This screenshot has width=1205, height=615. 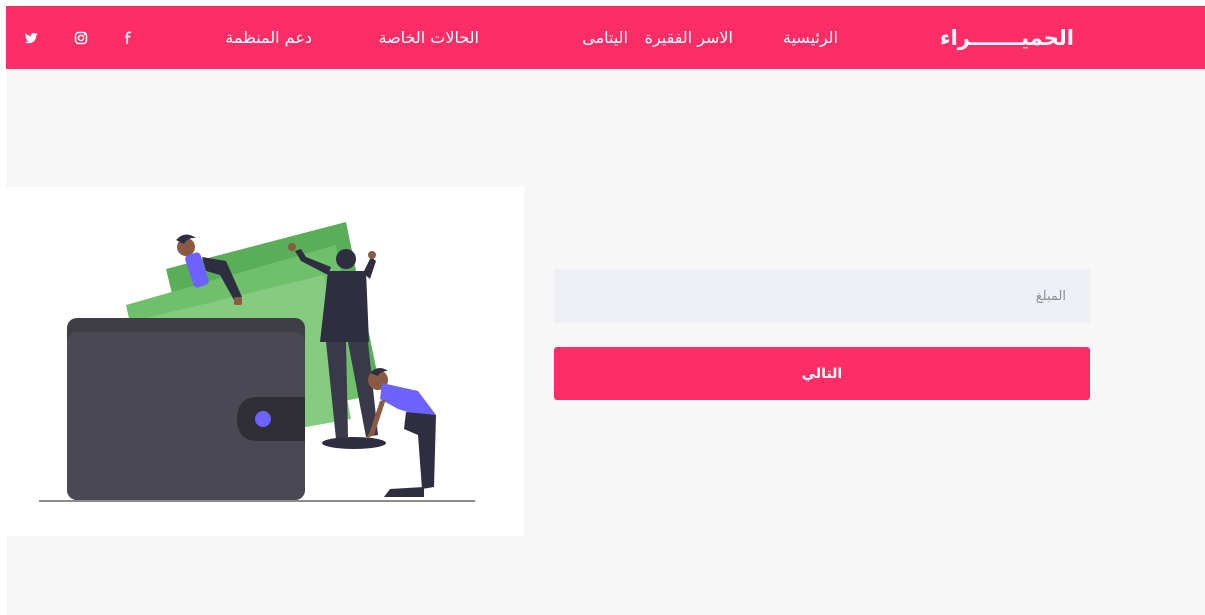 What do you see at coordinates (689, 38) in the screenshot?
I see `nav-link-poor-families: الاسر الفقيرة` at bounding box center [689, 38].